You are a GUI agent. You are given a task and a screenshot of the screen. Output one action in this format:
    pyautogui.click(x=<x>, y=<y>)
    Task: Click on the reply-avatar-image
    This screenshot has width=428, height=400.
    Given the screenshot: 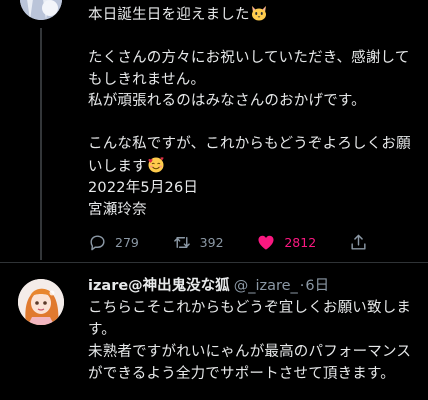 What is the action you would take?
    pyautogui.click(x=41, y=302)
    